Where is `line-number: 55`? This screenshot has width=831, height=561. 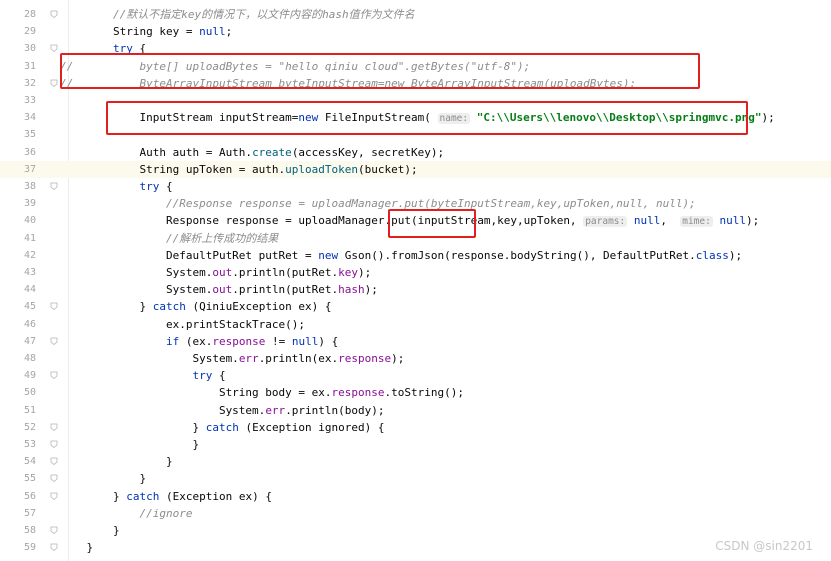 line-number: 55 is located at coordinates (29, 479).